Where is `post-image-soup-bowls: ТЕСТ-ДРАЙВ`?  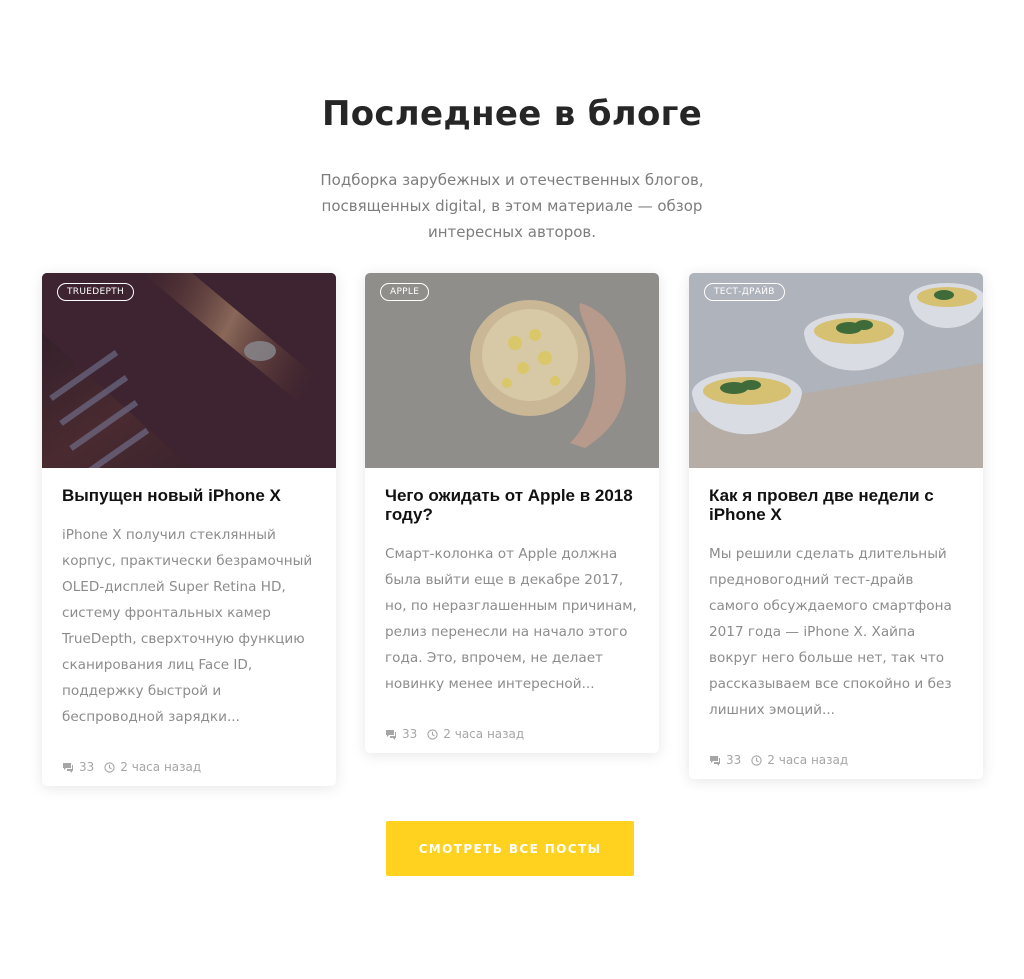
post-image-soup-bowls: ТЕСТ-ДРАЙВ is located at coordinates (836, 370).